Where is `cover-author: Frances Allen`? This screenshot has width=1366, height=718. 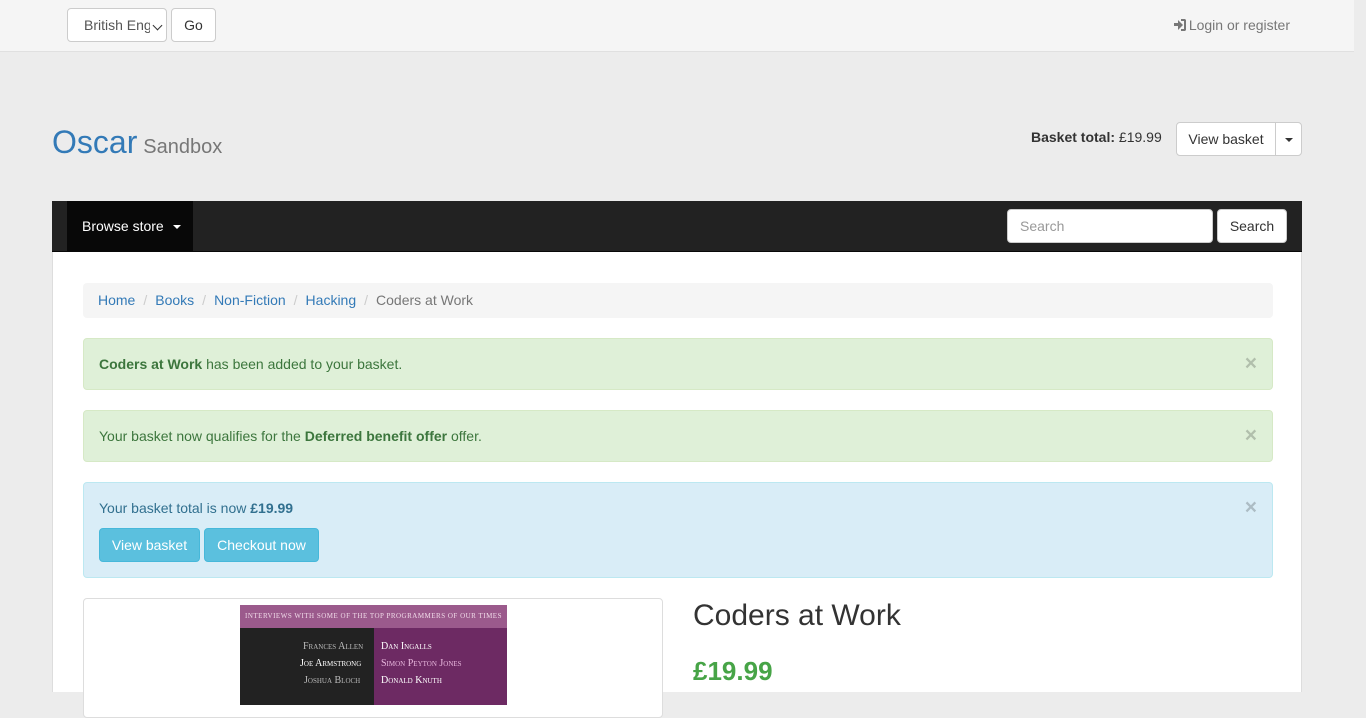 cover-author: Frances Allen is located at coordinates (333, 646).